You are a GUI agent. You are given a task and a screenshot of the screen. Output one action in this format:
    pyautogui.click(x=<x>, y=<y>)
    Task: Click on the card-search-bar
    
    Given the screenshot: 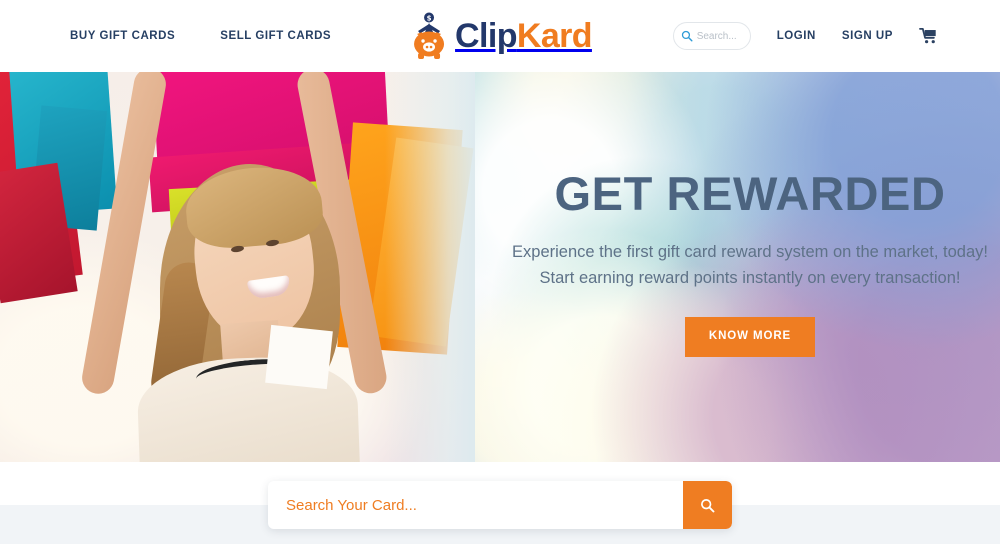 What is the action you would take?
    pyautogui.click(x=500, y=505)
    